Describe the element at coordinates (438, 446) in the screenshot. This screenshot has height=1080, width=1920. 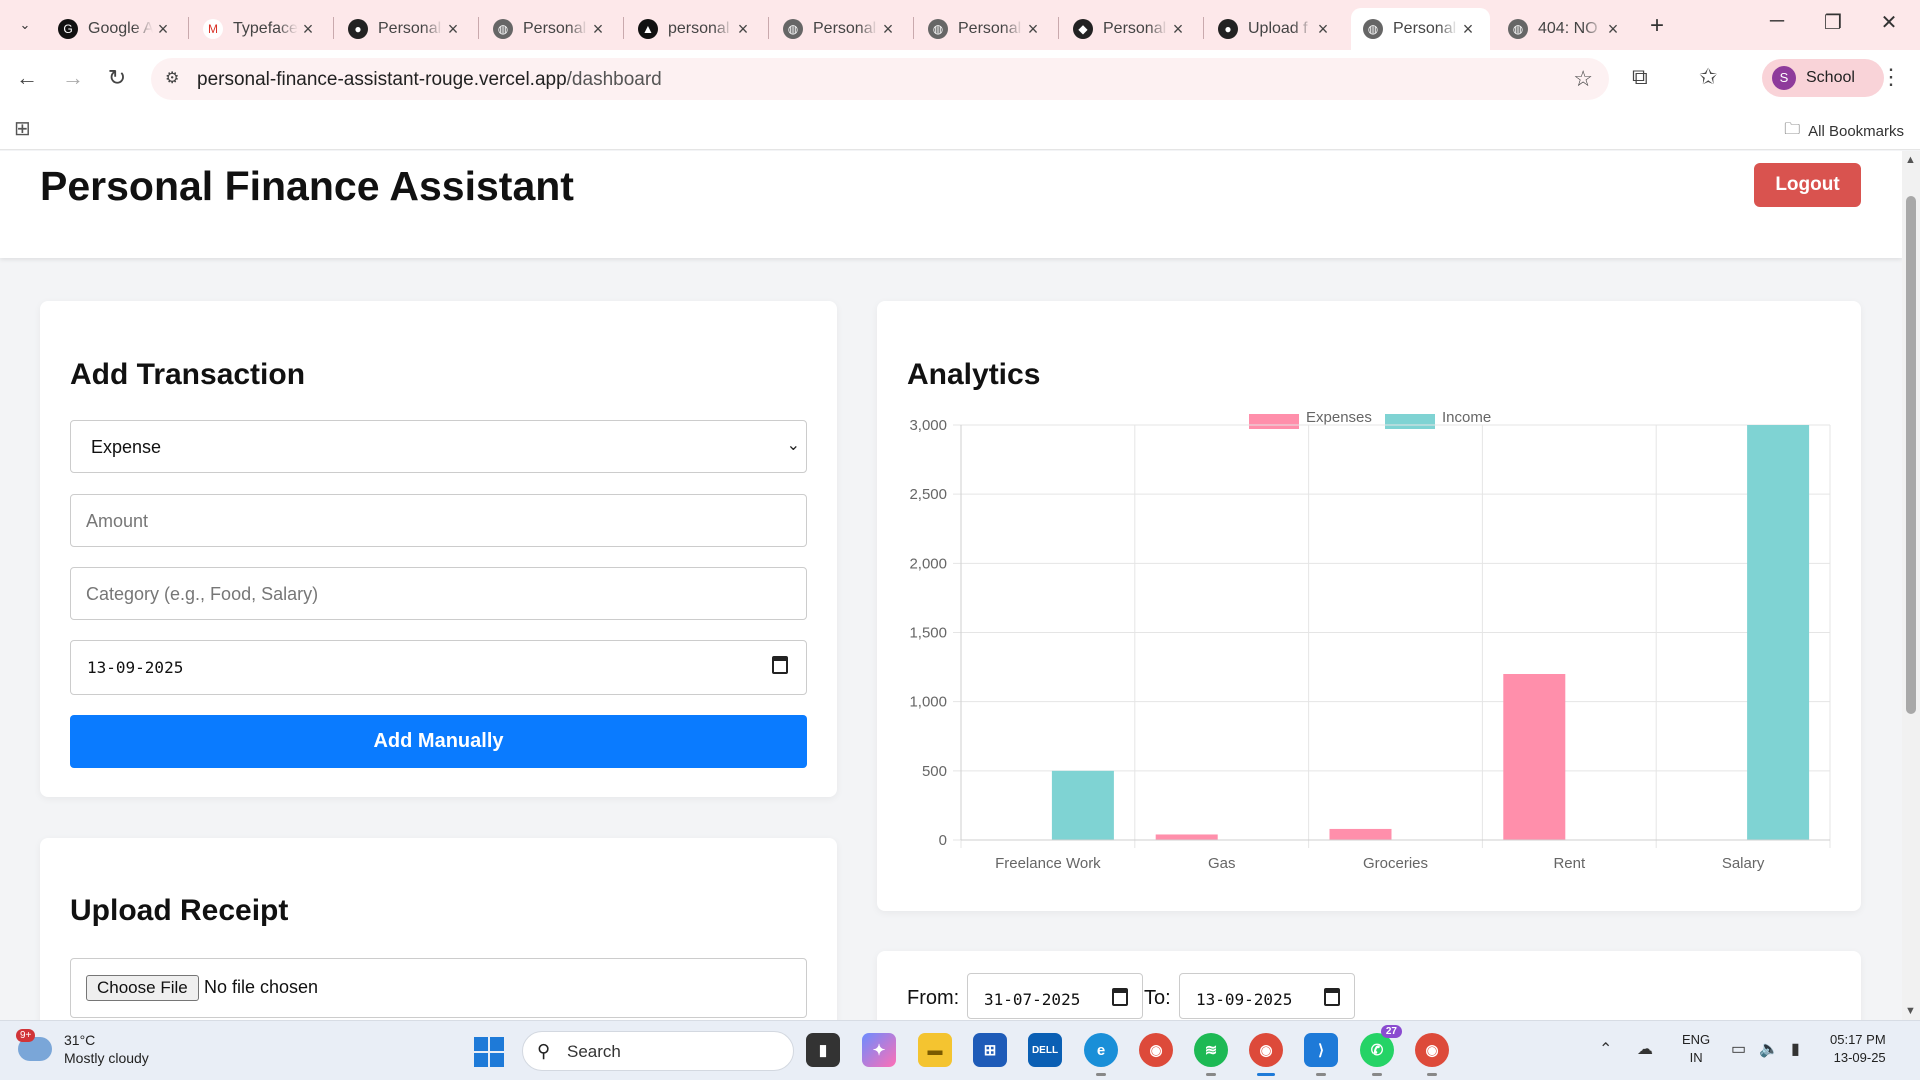
I see `transaction-type-select: Expense ⌄` at that location.